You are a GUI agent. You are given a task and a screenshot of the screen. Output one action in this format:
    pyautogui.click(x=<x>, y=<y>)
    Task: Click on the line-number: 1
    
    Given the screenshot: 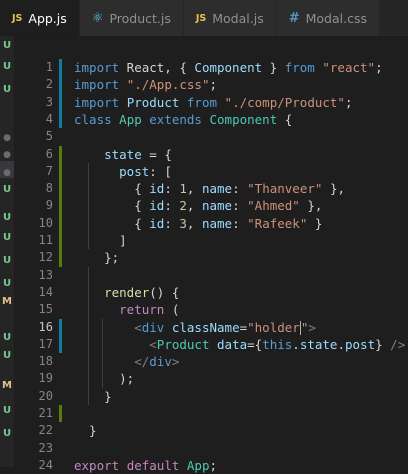 What is the action you would take?
    pyautogui.click(x=49, y=67)
    